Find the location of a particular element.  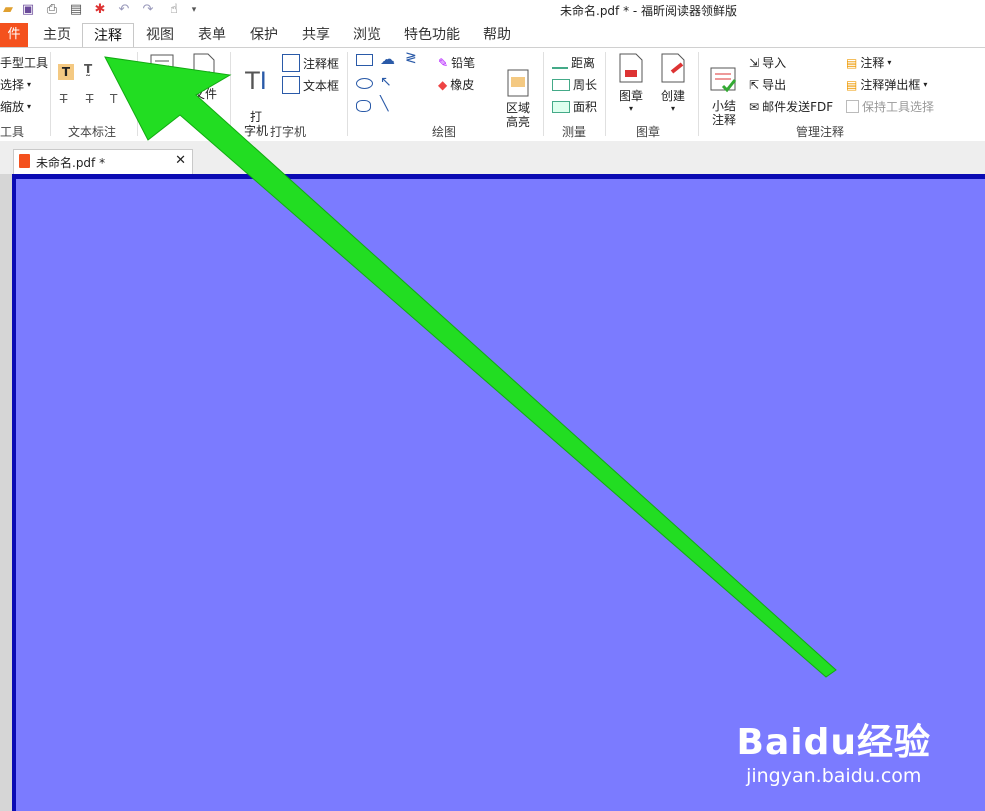

eraser-button: ◆ 橡皮 is located at coordinates (456, 84).